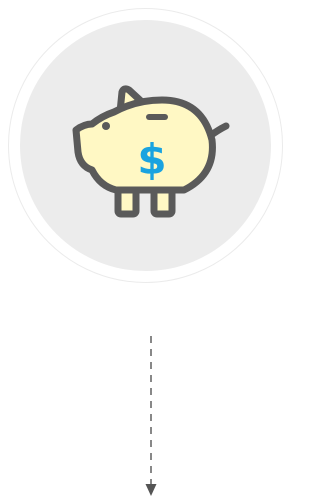 The height and width of the screenshot is (501, 320). Describe the element at coordinates (151, 416) in the screenshot. I see `arrow-down-icon` at that location.